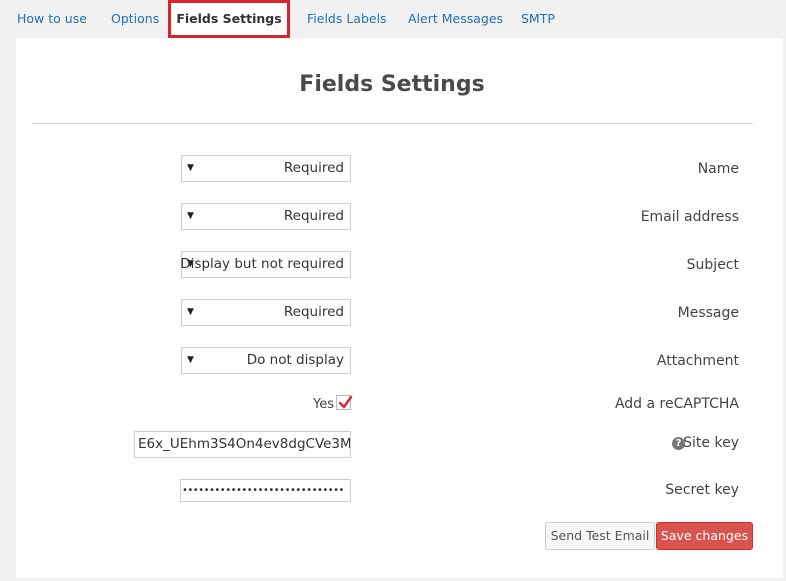 Image resolution: width=786 pixels, height=581 pixels. I want to click on message-select-value: Required, so click(313, 312).